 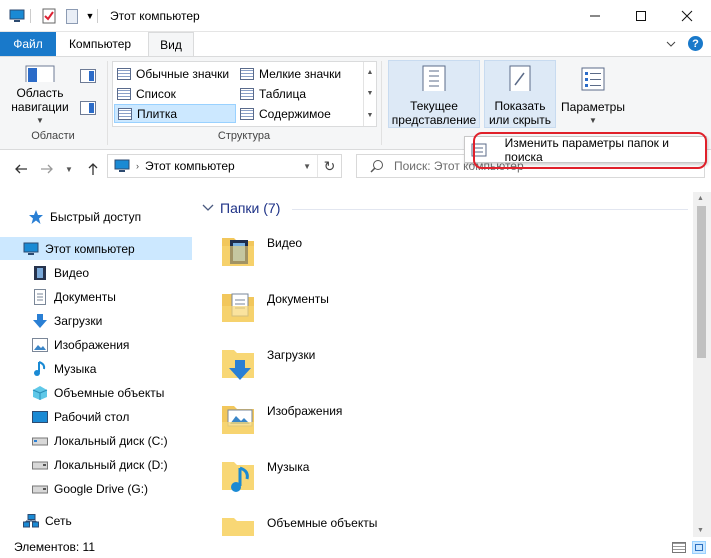 What do you see at coordinates (641, 15) in the screenshot?
I see `maximize-button` at bounding box center [641, 15].